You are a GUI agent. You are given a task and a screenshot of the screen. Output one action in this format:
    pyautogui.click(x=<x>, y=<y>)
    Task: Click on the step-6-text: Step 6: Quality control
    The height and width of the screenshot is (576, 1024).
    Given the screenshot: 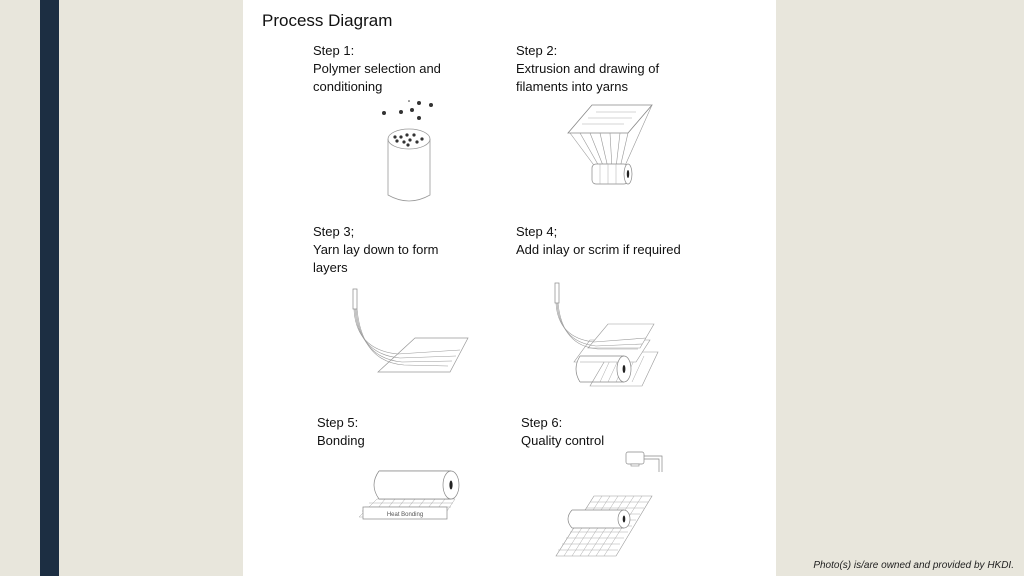 What is the action you would take?
    pyautogui.click(x=562, y=432)
    